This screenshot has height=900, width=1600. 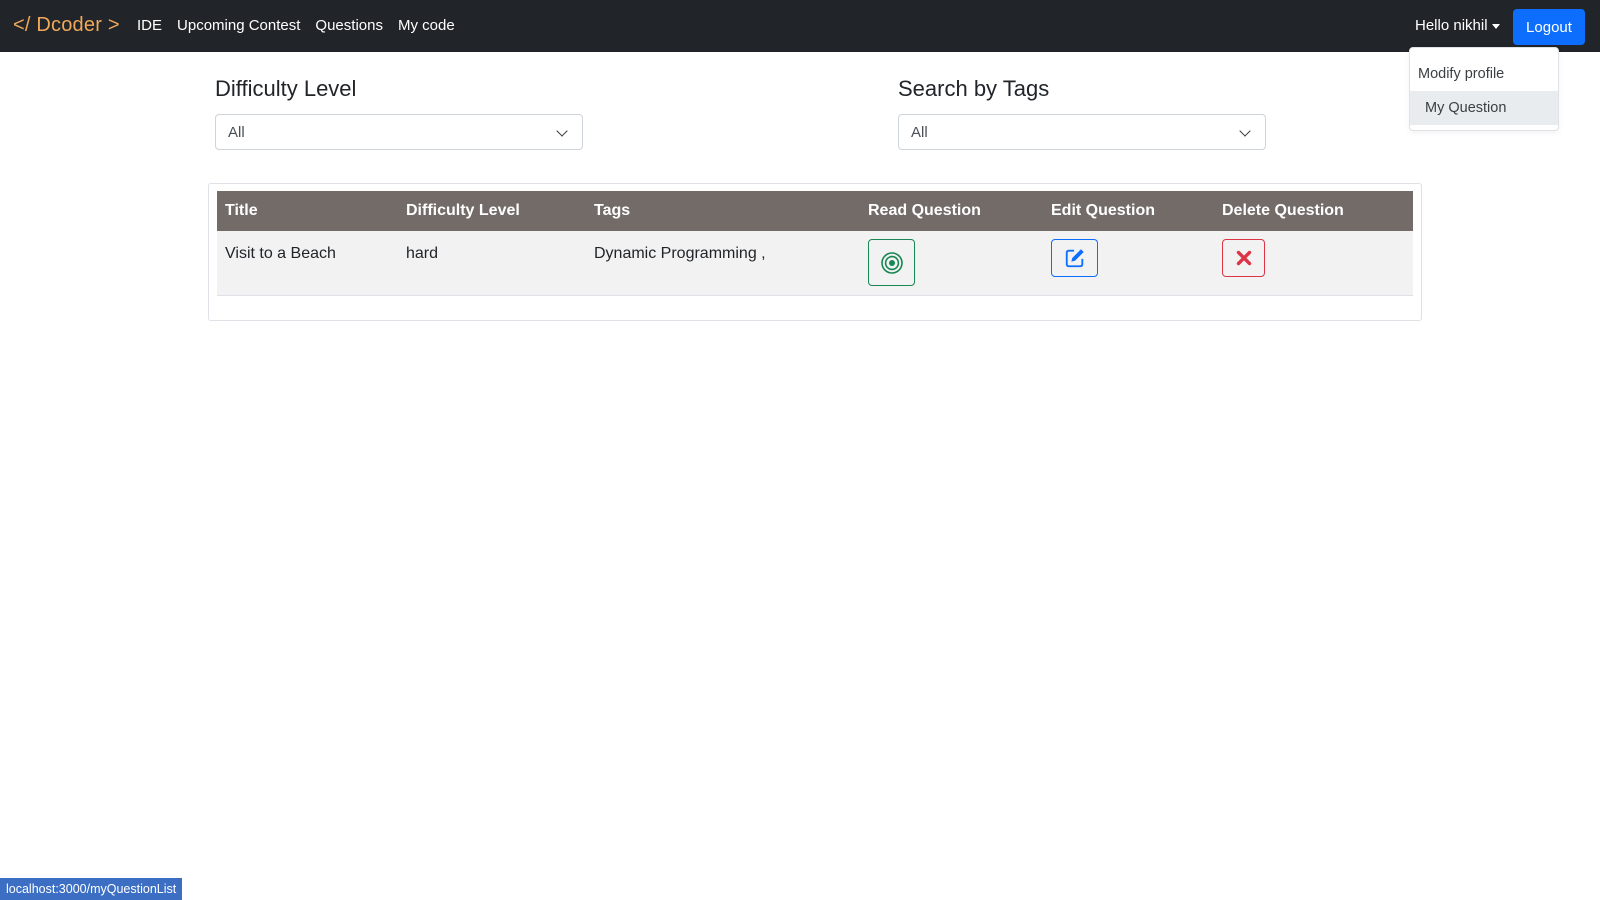 What do you see at coordinates (1451, 25) in the screenshot?
I see `user-greeting: Hello nikhil` at bounding box center [1451, 25].